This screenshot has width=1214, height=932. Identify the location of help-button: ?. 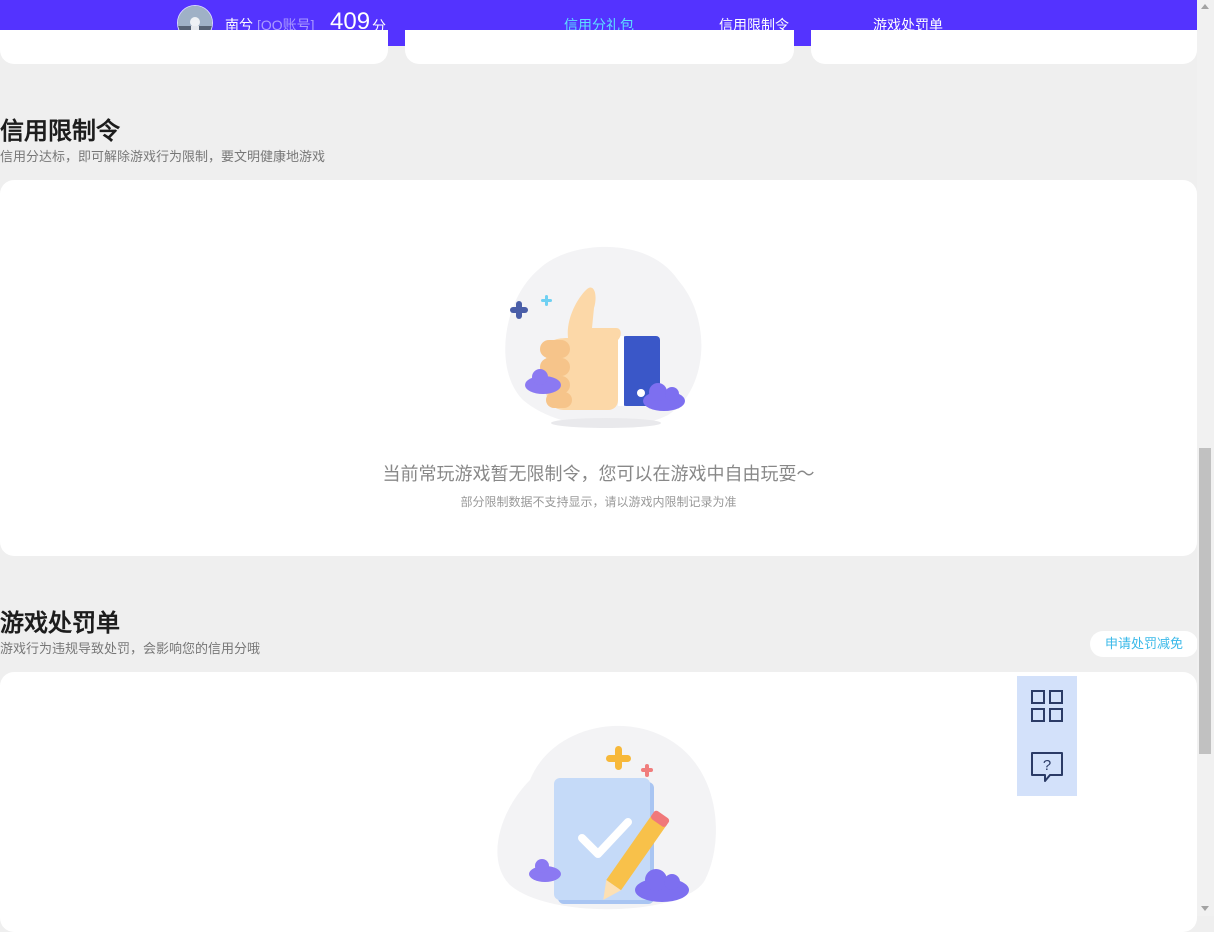
(1047, 766).